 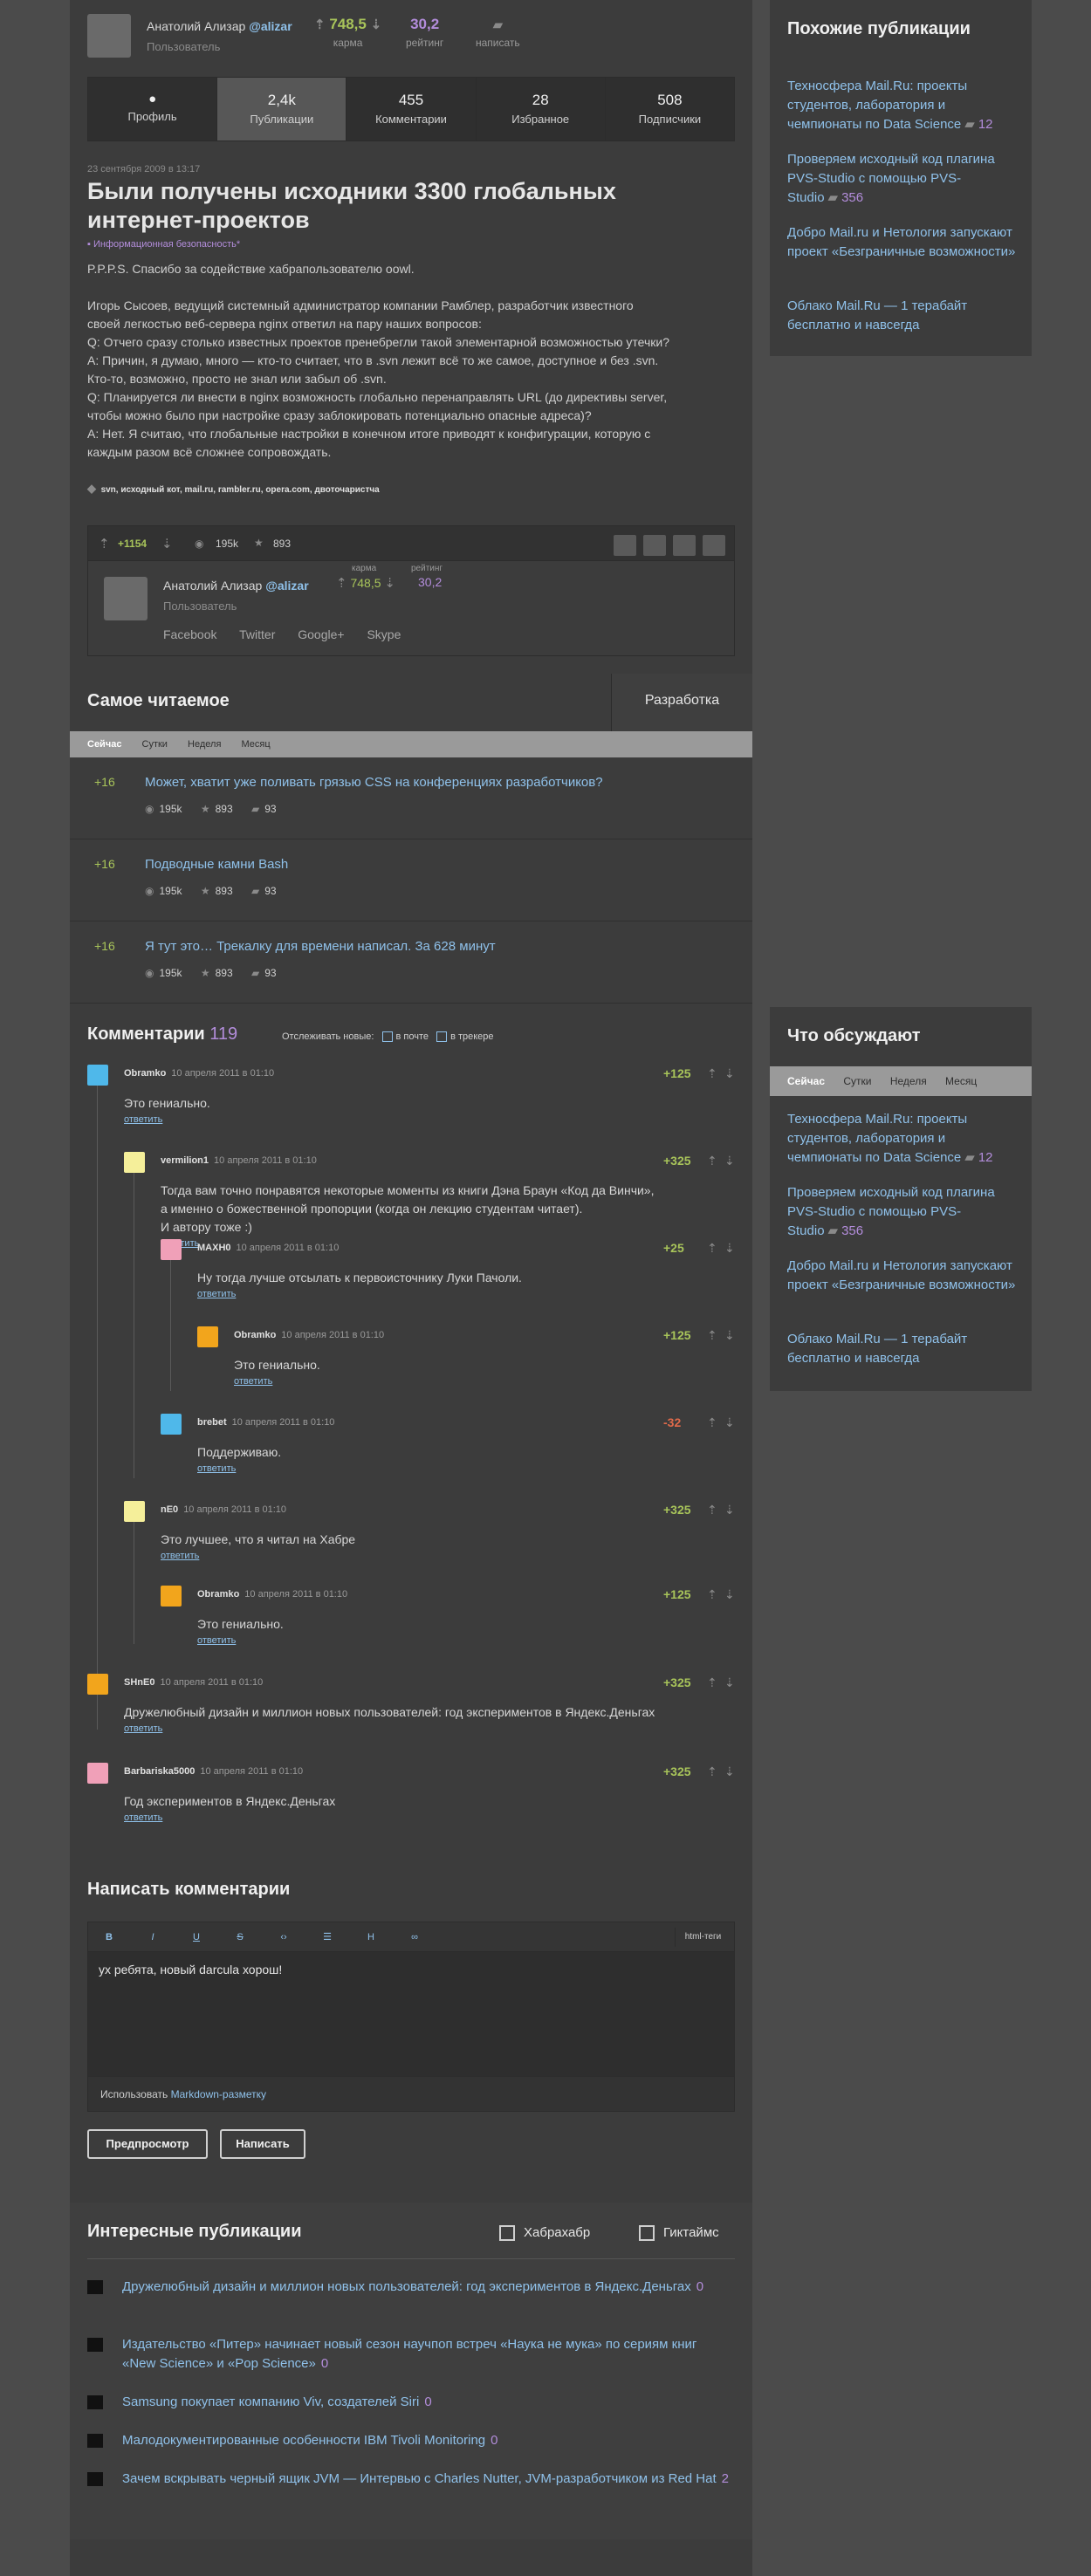 What do you see at coordinates (541, 109) in the screenshot?
I see `tab-favorites: 28 Избранное` at bounding box center [541, 109].